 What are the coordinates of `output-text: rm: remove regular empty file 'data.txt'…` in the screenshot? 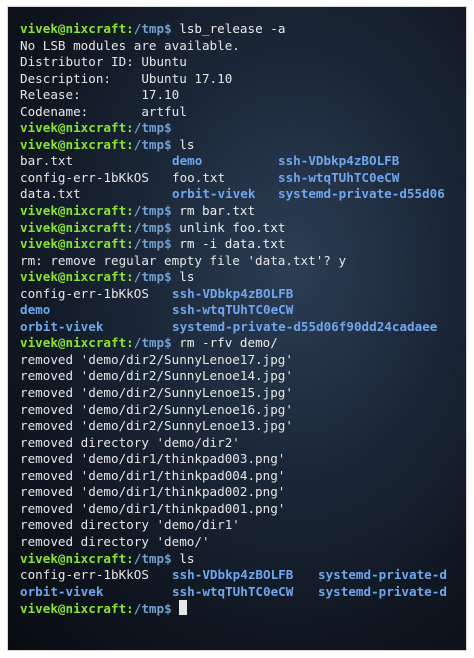 It's located at (183, 260).